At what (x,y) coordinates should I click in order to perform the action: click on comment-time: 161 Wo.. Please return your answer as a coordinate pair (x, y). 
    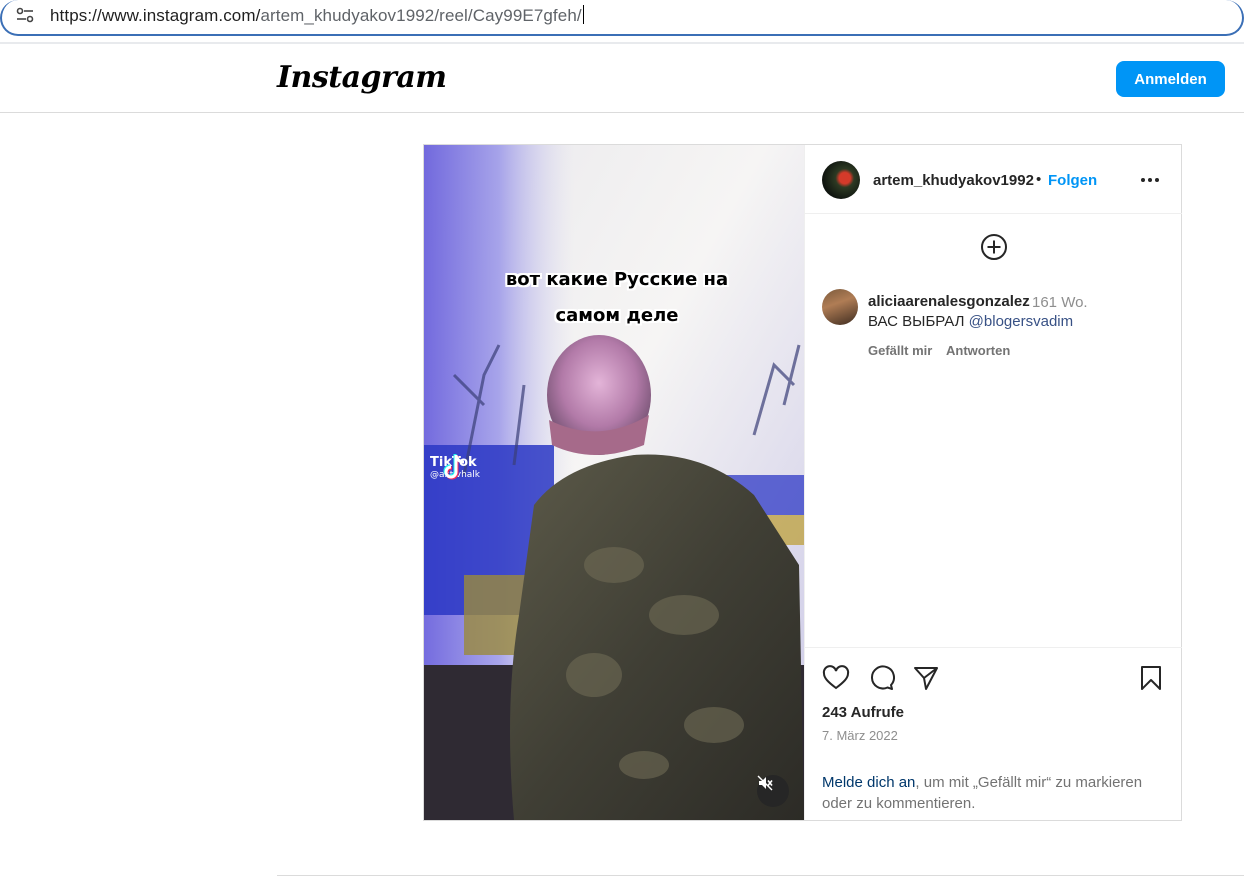
    Looking at the image, I should click on (1060, 302).